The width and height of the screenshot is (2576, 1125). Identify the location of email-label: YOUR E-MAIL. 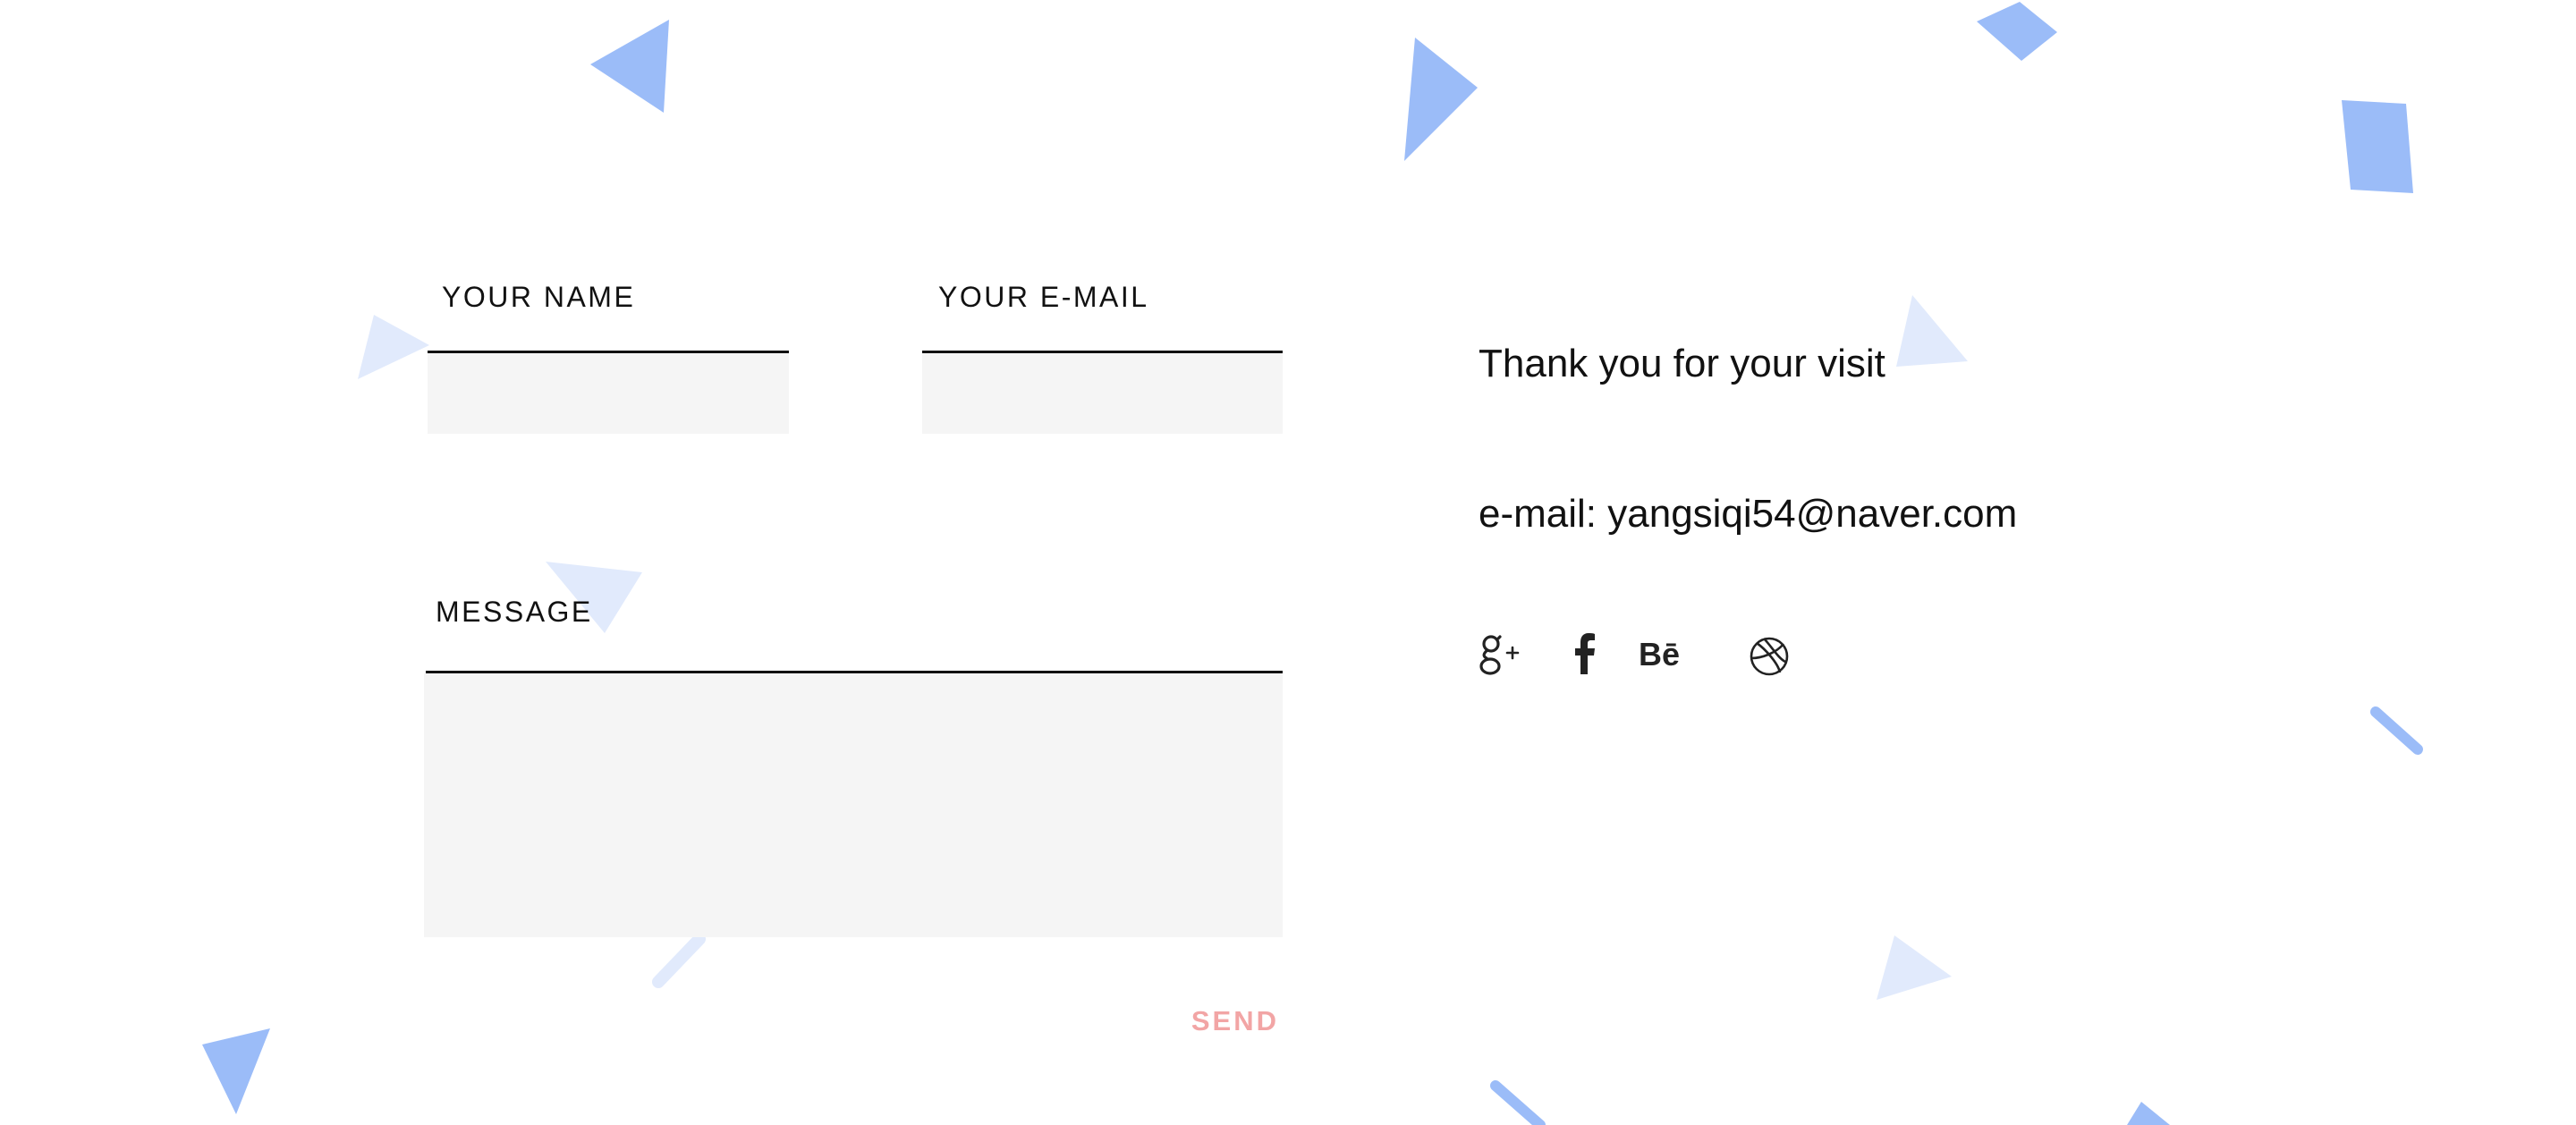
(1043, 297).